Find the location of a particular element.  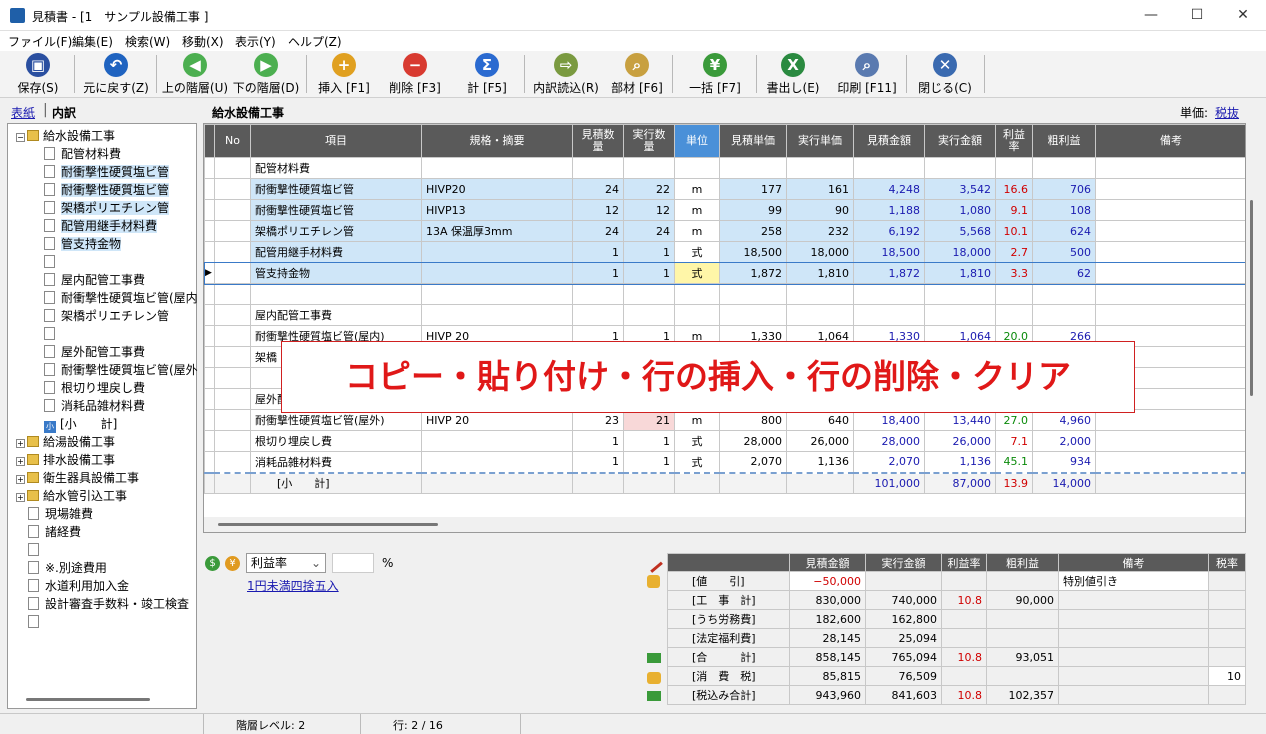

cell-item: 根切り埋戻し費 is located at coordinates (336, 441).